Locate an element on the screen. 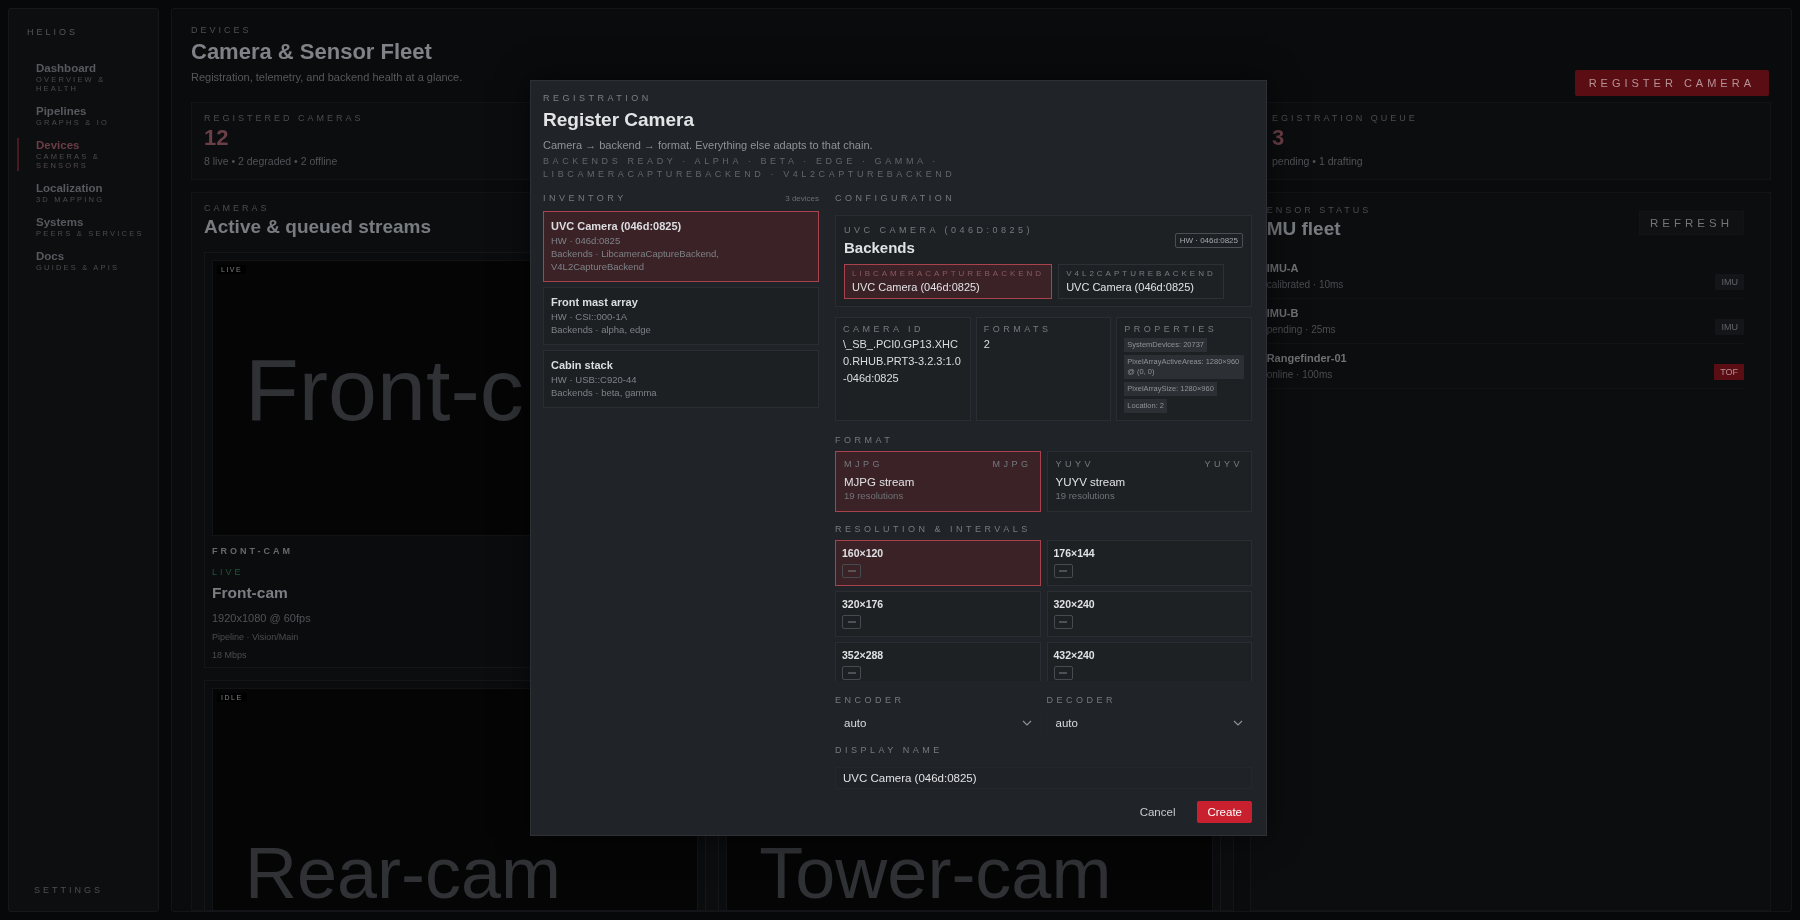 This screenshot has height=920, width=1800. dialog-description: Camera → backend → format. Everything else adapts to that chain. is located at coordinates (708, 145).